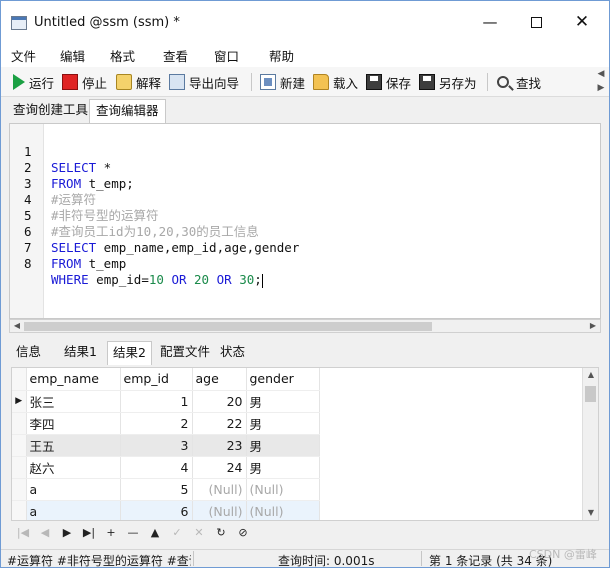  I want to click on tab-query-editor: 查询编辑器, so click(127, 111).